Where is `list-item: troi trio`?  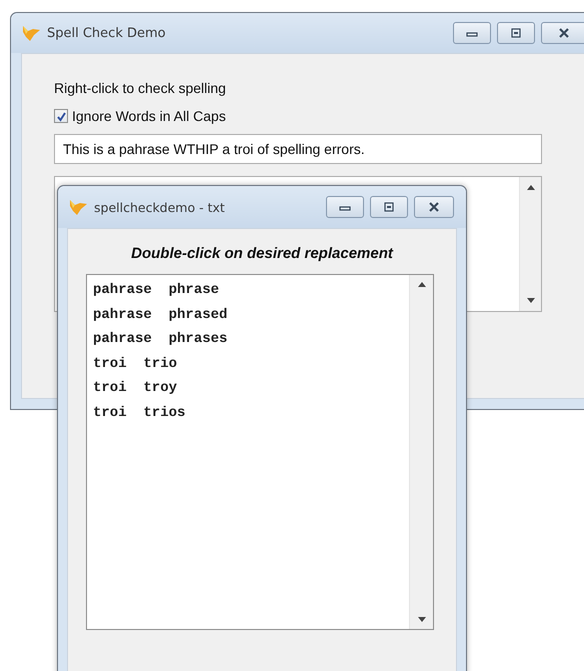
list-item: troi trio is located at coordinates (135, 364).